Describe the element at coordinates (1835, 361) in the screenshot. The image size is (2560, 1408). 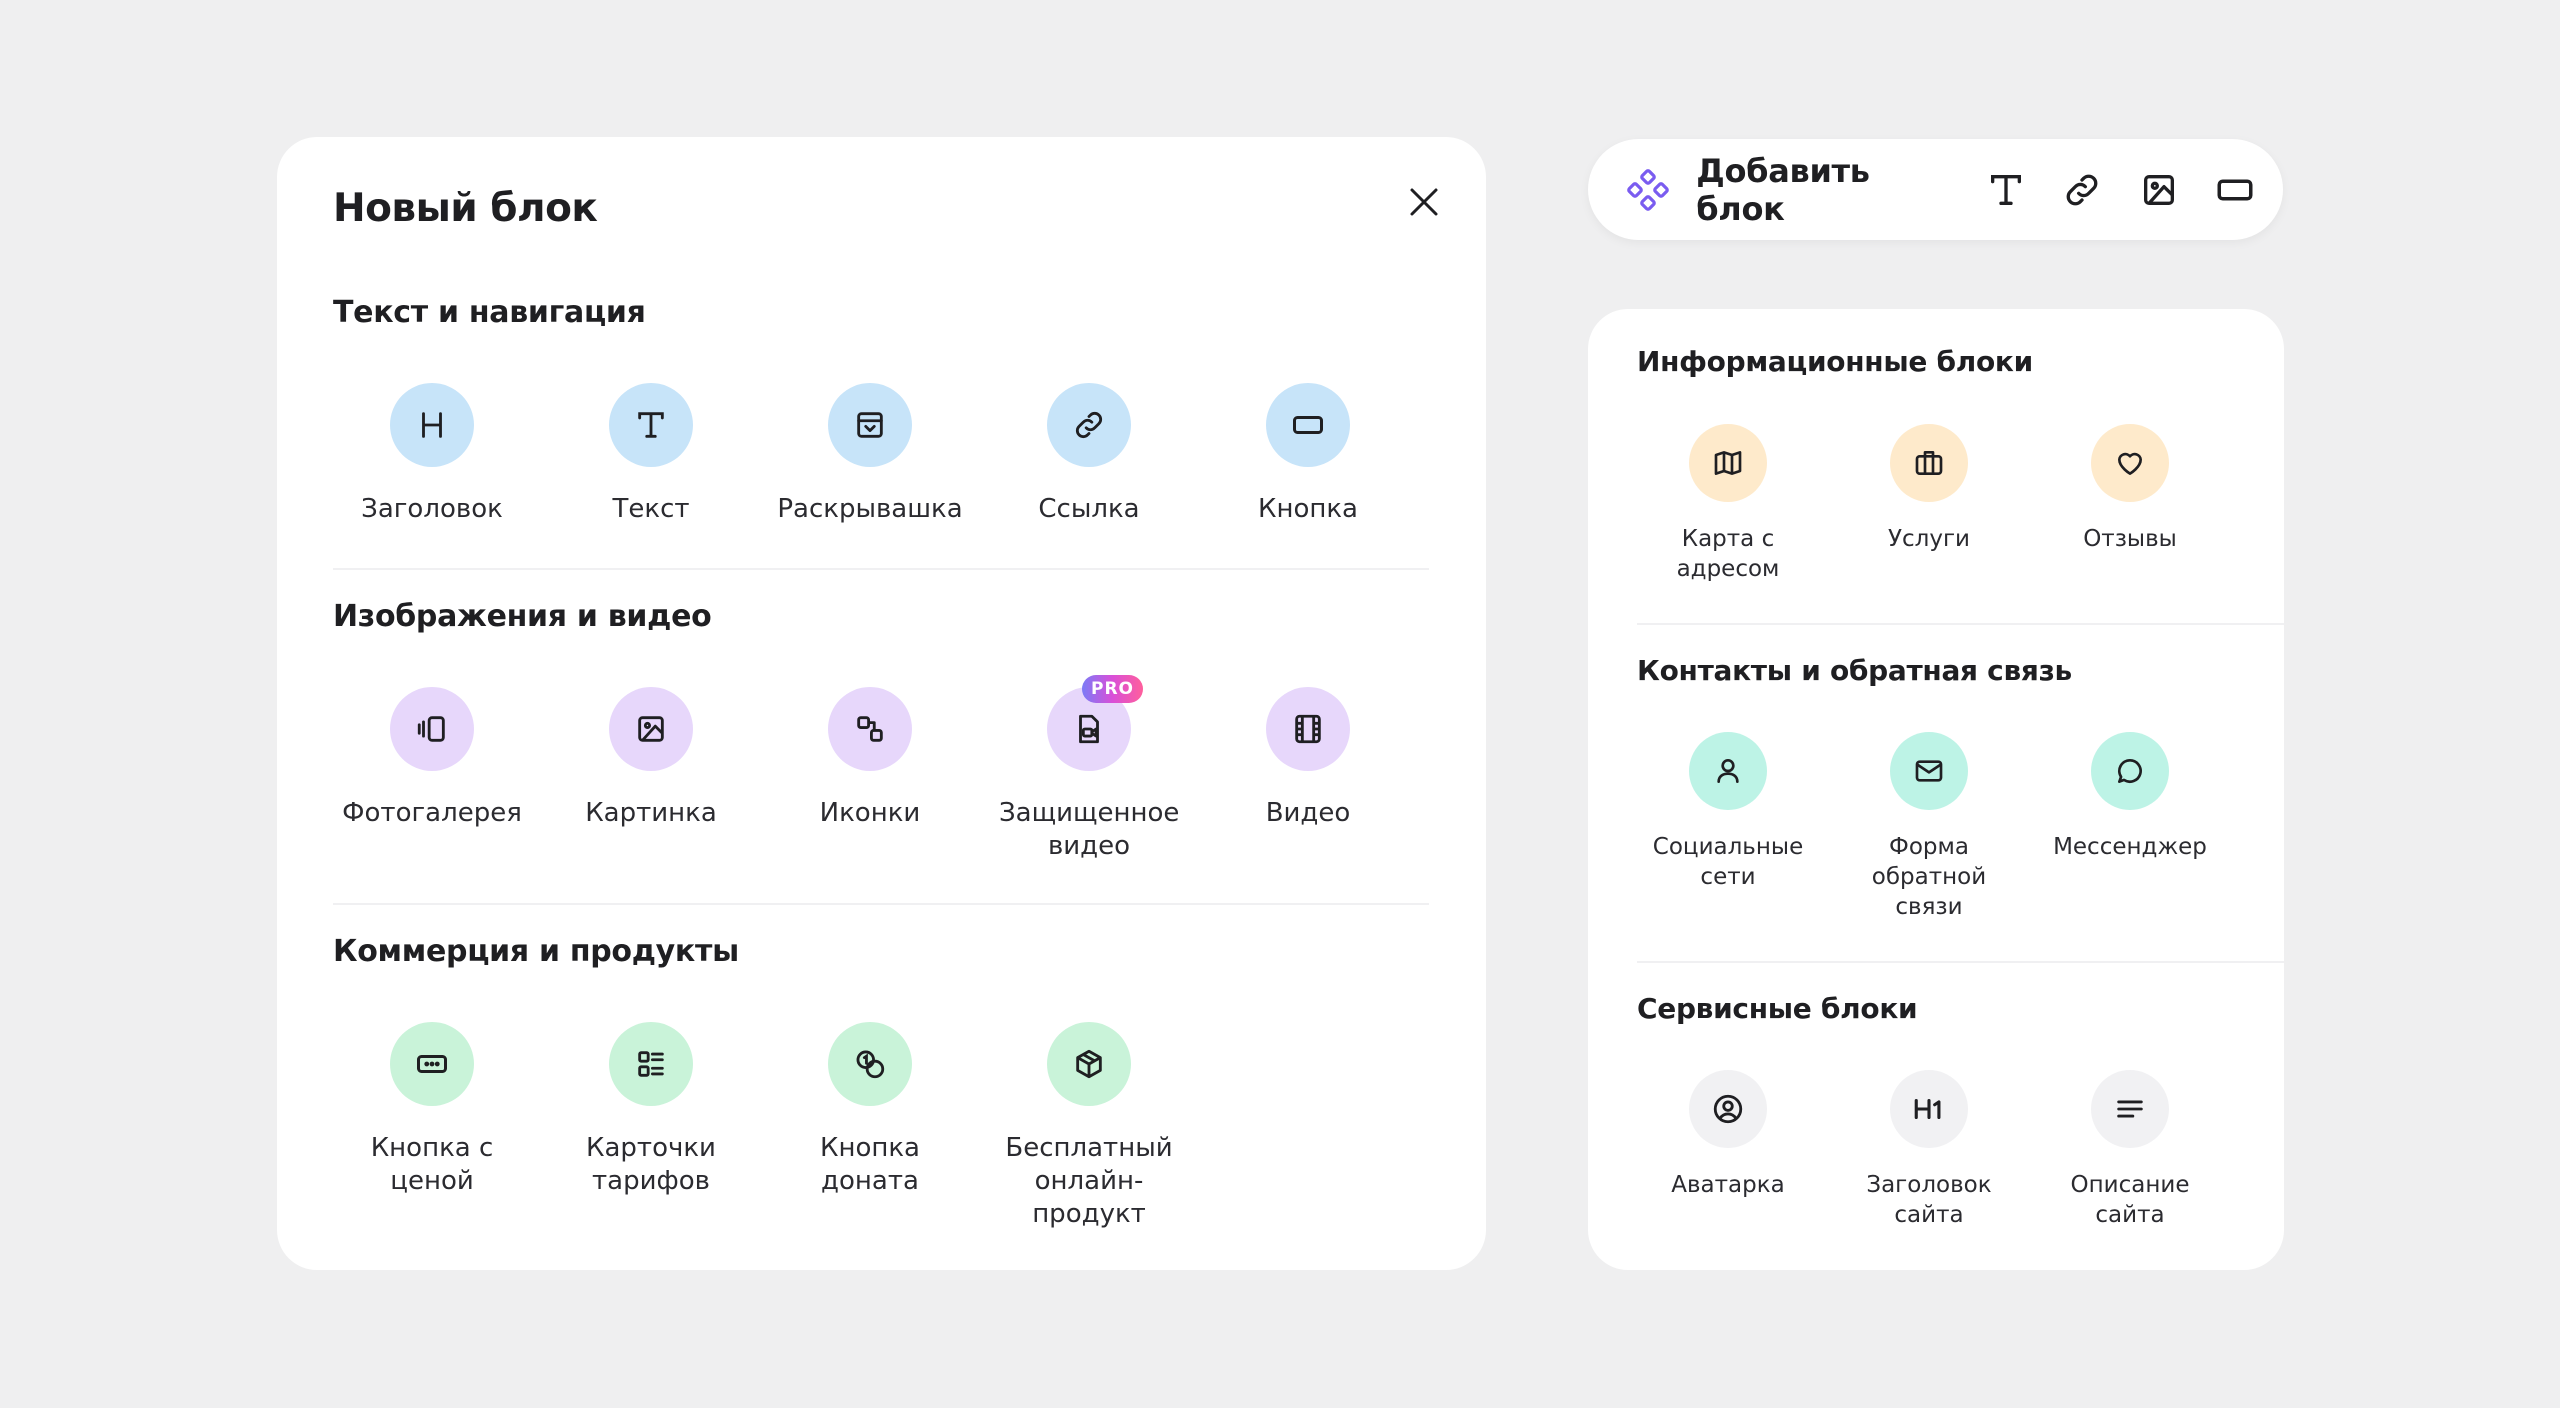
I see `section-title-info: Информационные блоки` at that location.